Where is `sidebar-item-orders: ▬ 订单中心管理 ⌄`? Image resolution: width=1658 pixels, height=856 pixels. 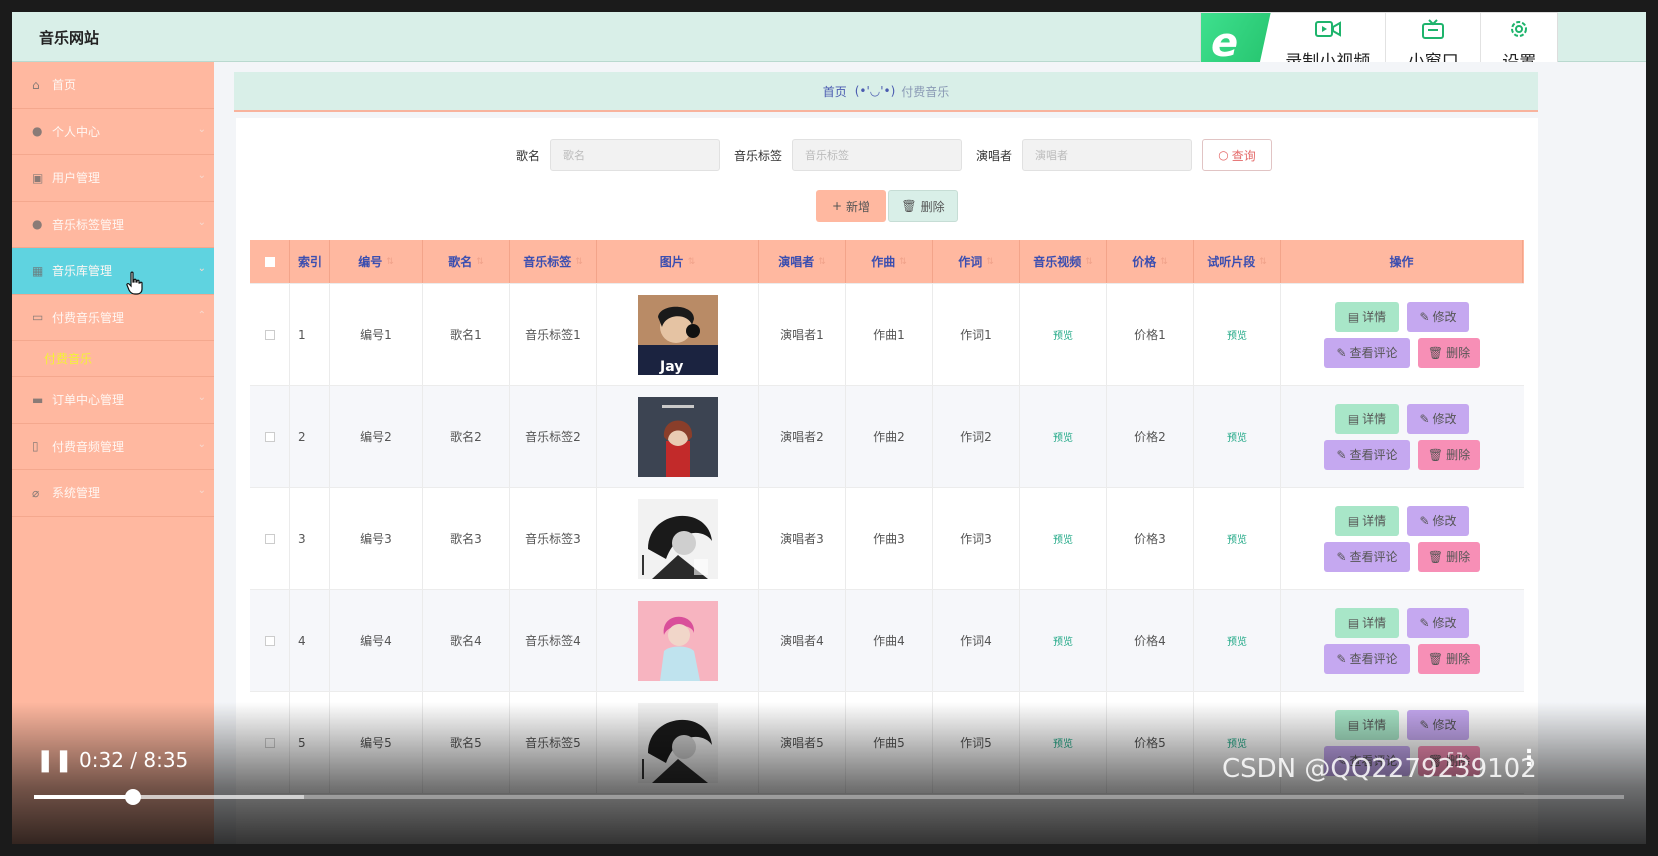
sidebar-item-orders: ▬ 订单中心管理 ⌄ is located at coordinates (113, 400).